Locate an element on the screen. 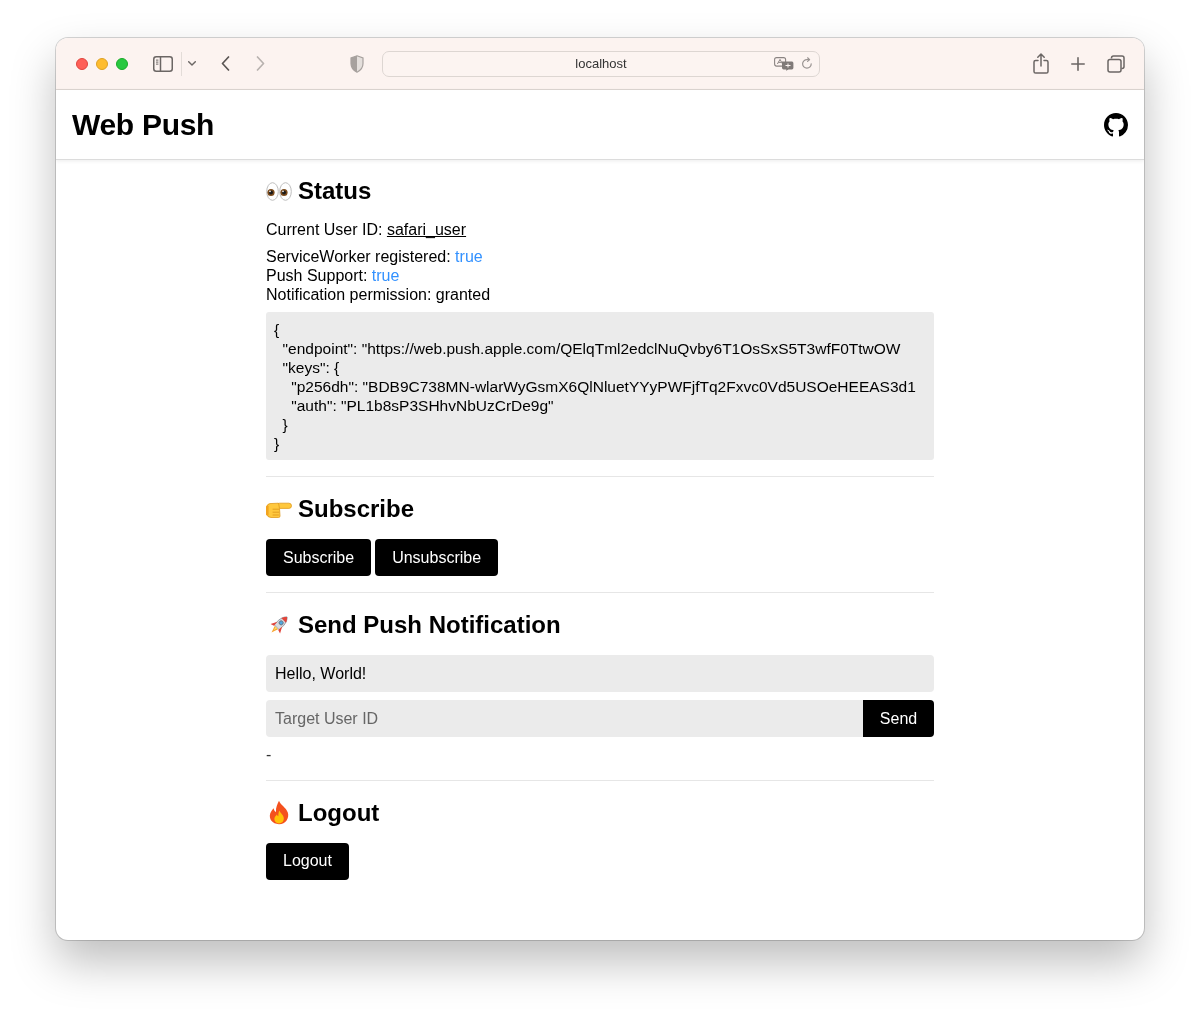 Image resolution: width=1200 pixels, height=1015 pixels. section-heading: Status is located at coordinates (335, 191).